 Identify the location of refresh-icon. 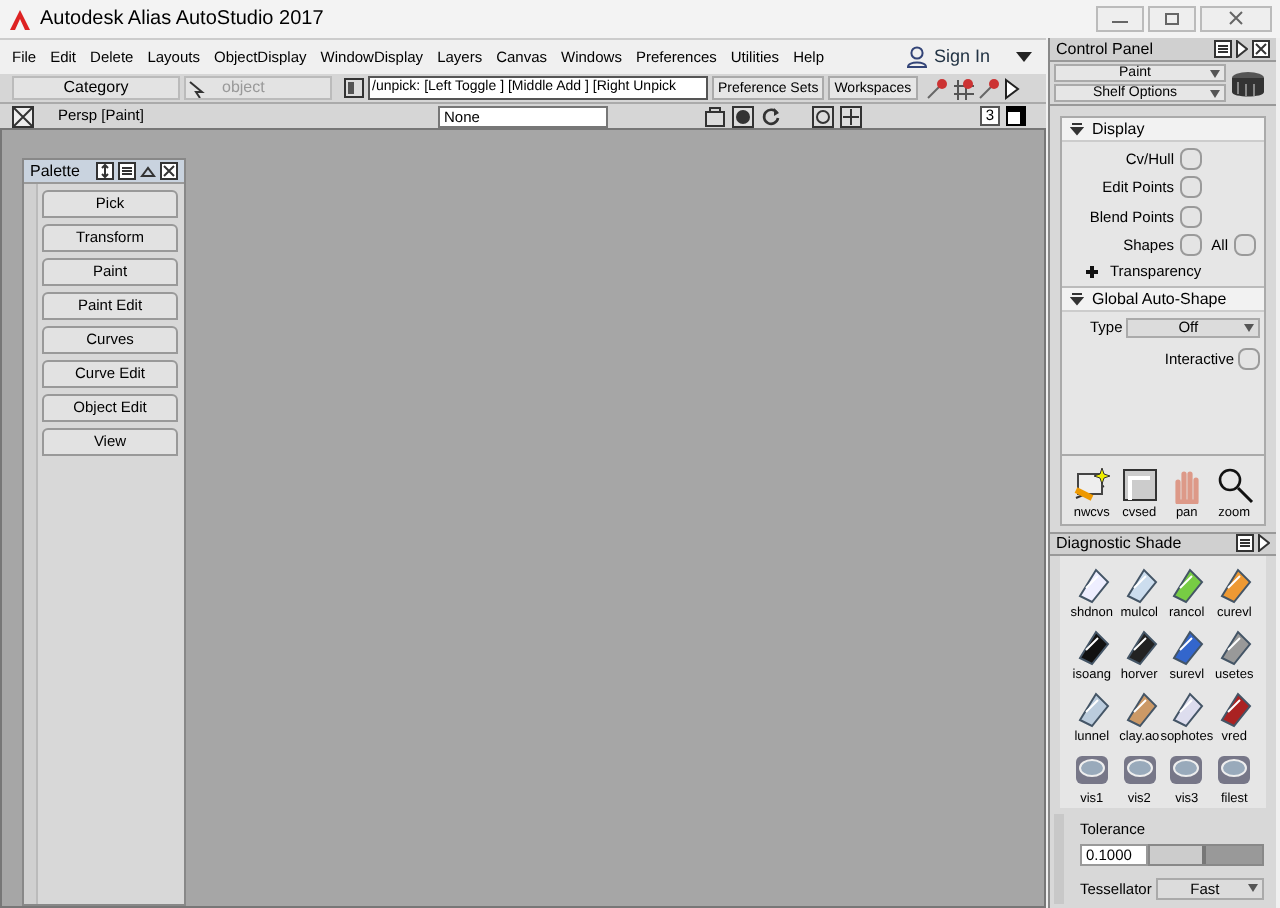
(771, 116).